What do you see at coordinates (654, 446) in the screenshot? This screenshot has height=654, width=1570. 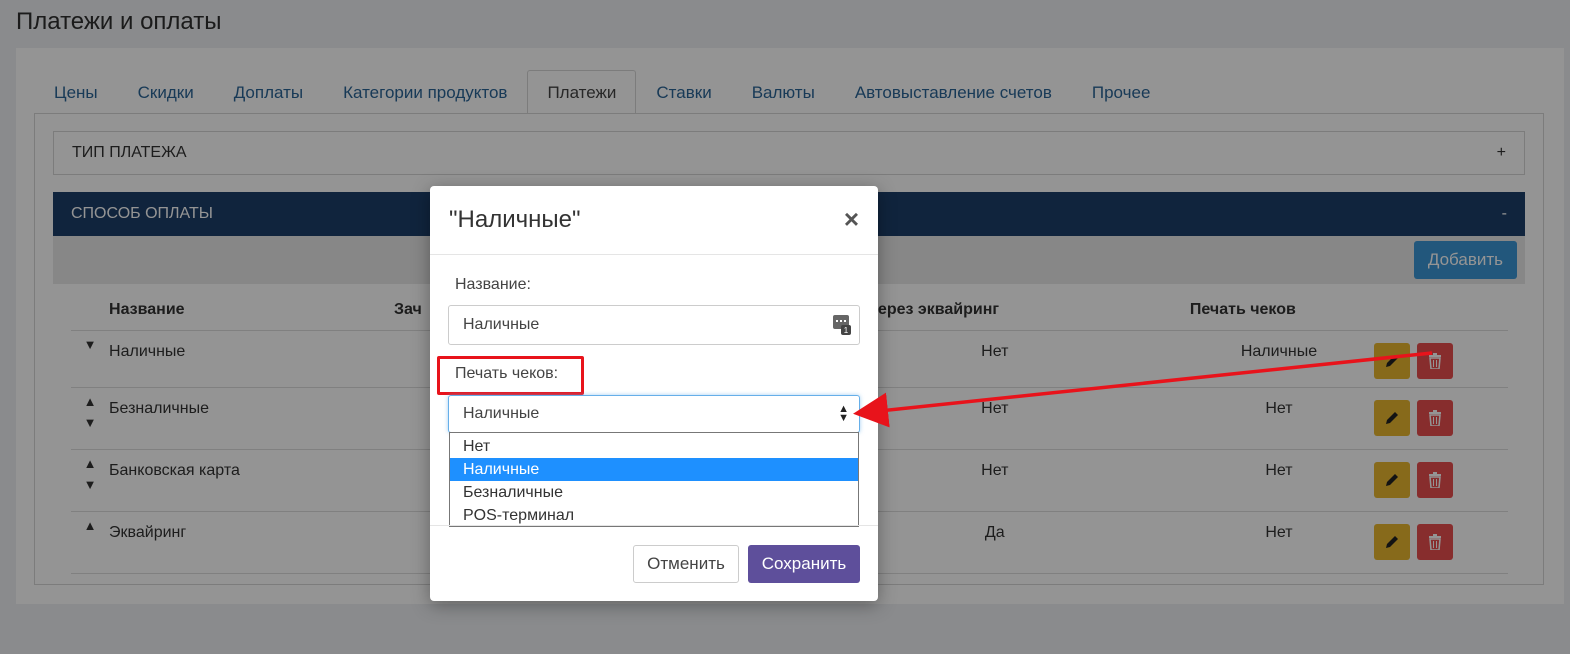 I see `option-none: Нет` at bounding box center [654, 446].